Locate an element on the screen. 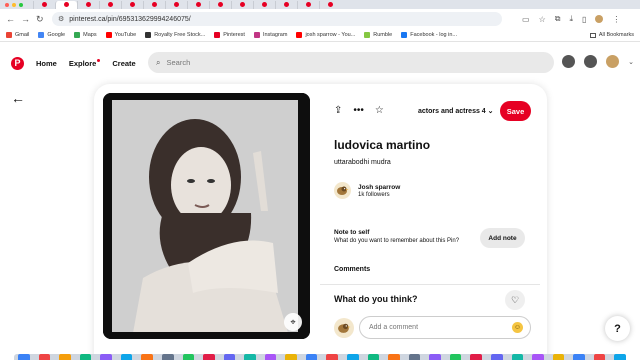  search-input: ⌕ Search is located at coordinates (351, 62).